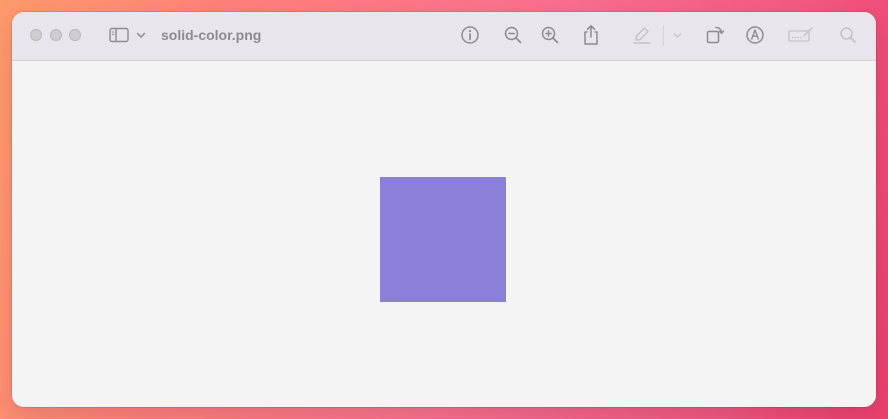  I want to click on solid-color-image, so click(443, 239).